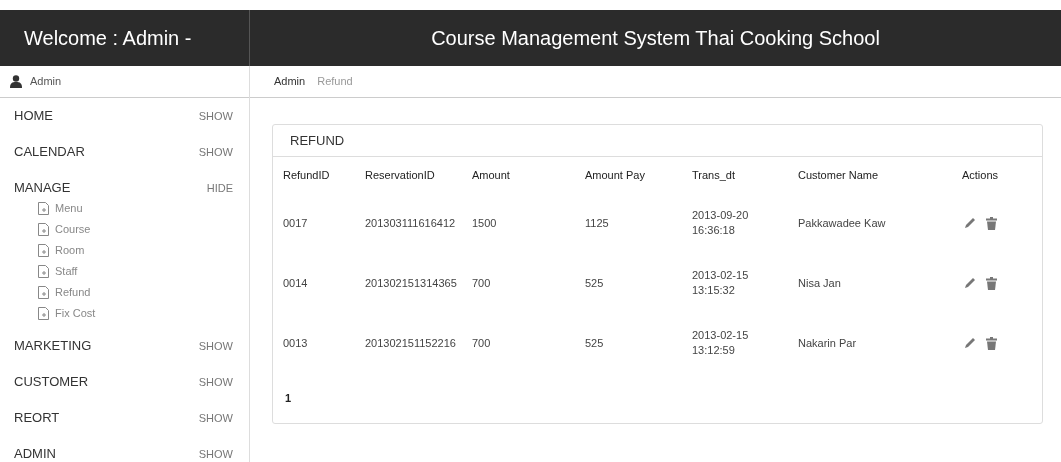  I want to click on table-cell-text: 0017, so click(296, 223).